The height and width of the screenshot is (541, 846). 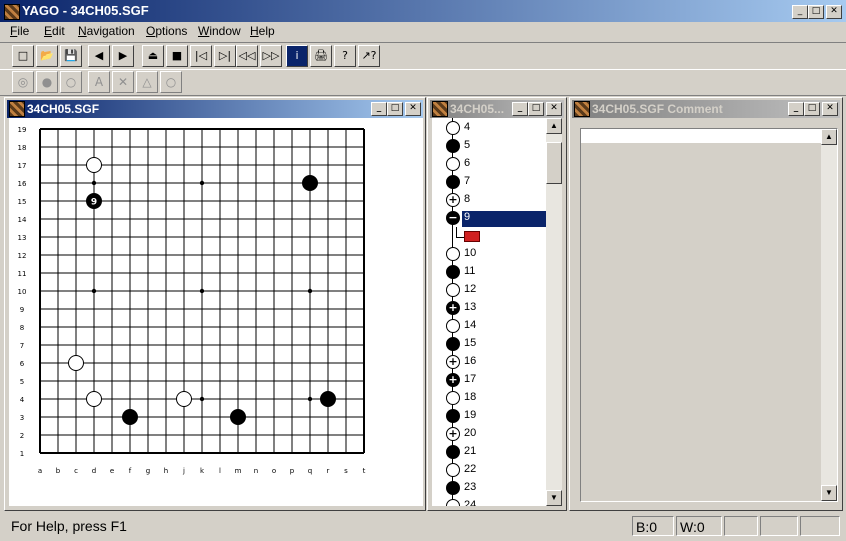 I want to click on menu-window: Window, so click(x=219, y=31).